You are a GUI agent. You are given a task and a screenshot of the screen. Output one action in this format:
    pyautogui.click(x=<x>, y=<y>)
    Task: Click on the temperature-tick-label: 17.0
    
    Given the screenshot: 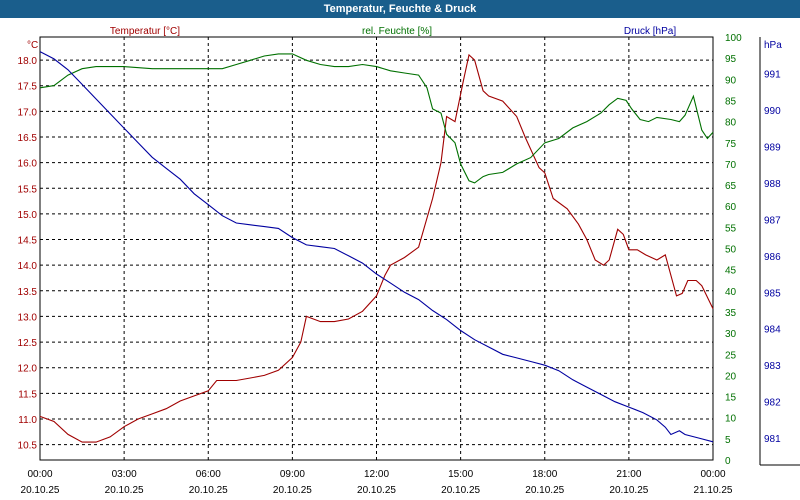 What is the action you would take?
    pyautogui.click(x=28, y=112)
    